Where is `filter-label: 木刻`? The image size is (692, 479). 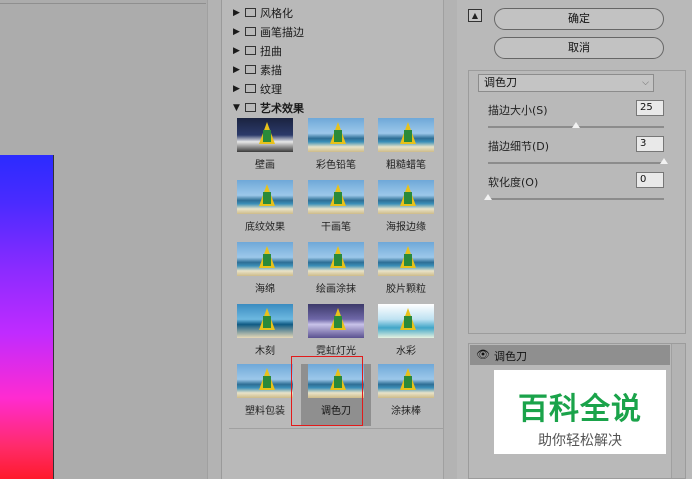 filter-label: 木刻 is located at coordinates (265, 351).